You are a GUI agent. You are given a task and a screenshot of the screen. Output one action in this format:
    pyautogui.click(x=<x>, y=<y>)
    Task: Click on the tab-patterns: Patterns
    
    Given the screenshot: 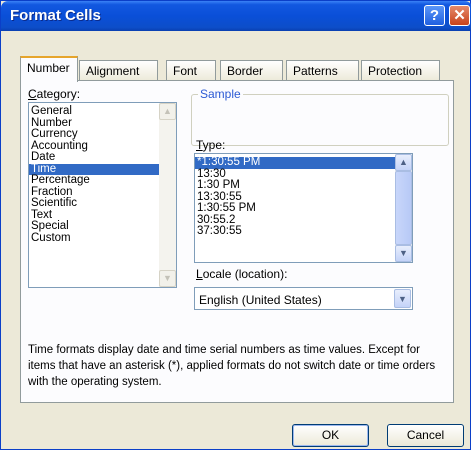 What is the action you would take?
    pyautogui.click(x=322, y=70)
    